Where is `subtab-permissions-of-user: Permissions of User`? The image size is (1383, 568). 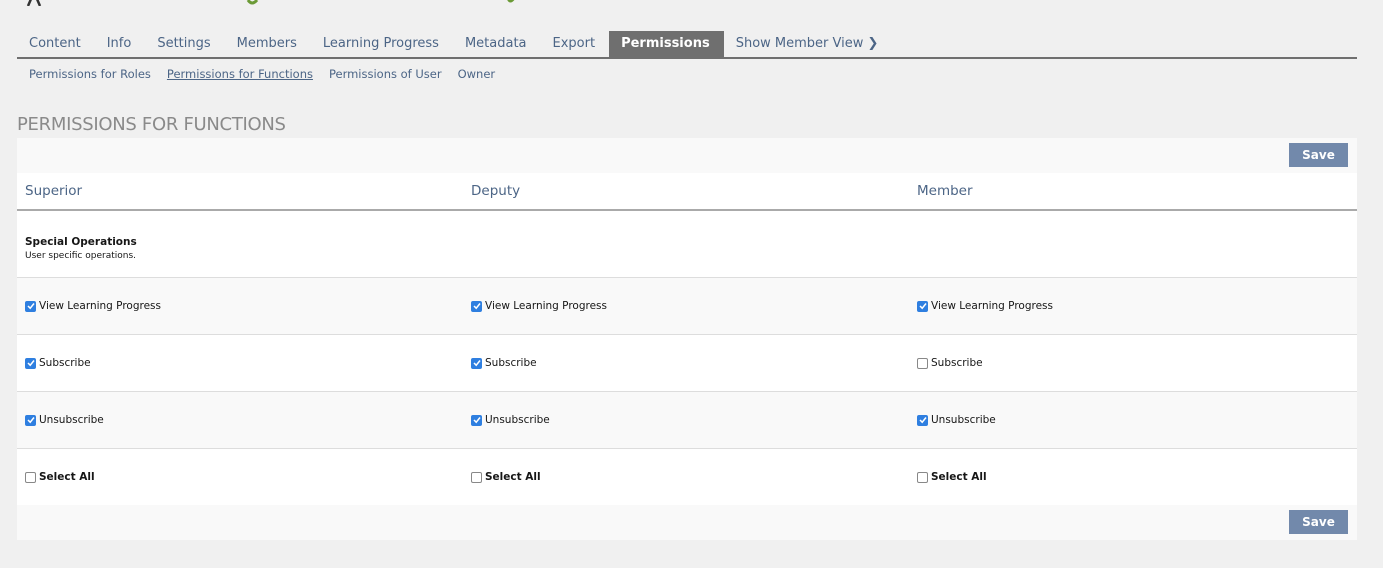
subtab-permissions-of-user: Permissions of User is located at coordinates (385, 74).